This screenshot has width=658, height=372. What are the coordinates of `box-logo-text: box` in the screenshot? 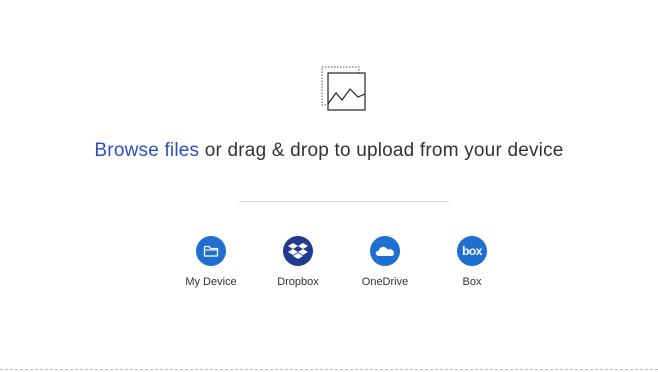 It's located at (472, 251).